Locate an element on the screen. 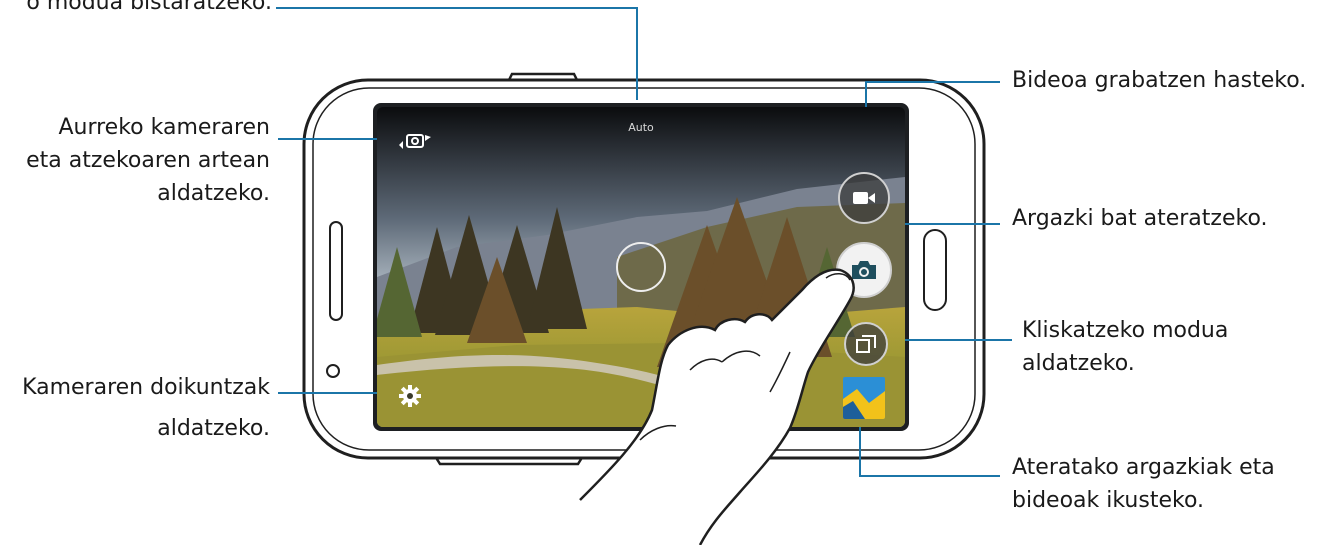 This screenshot has height=545, width=1333. gear-icon is located at coordinates (410, 396).